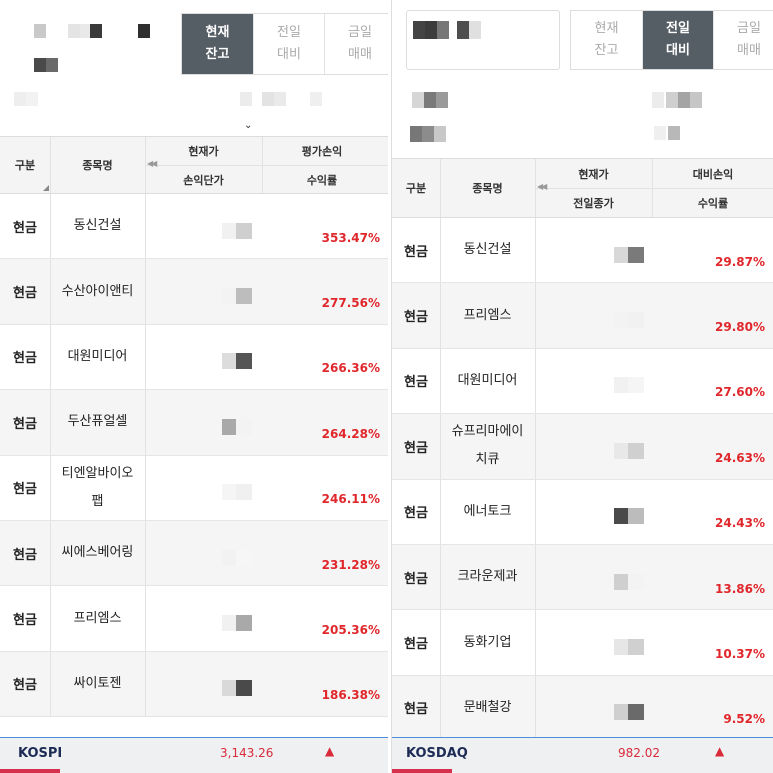 The image size is (773, 773). I want to click on stock-name: 문배철강, so click(487, 708).